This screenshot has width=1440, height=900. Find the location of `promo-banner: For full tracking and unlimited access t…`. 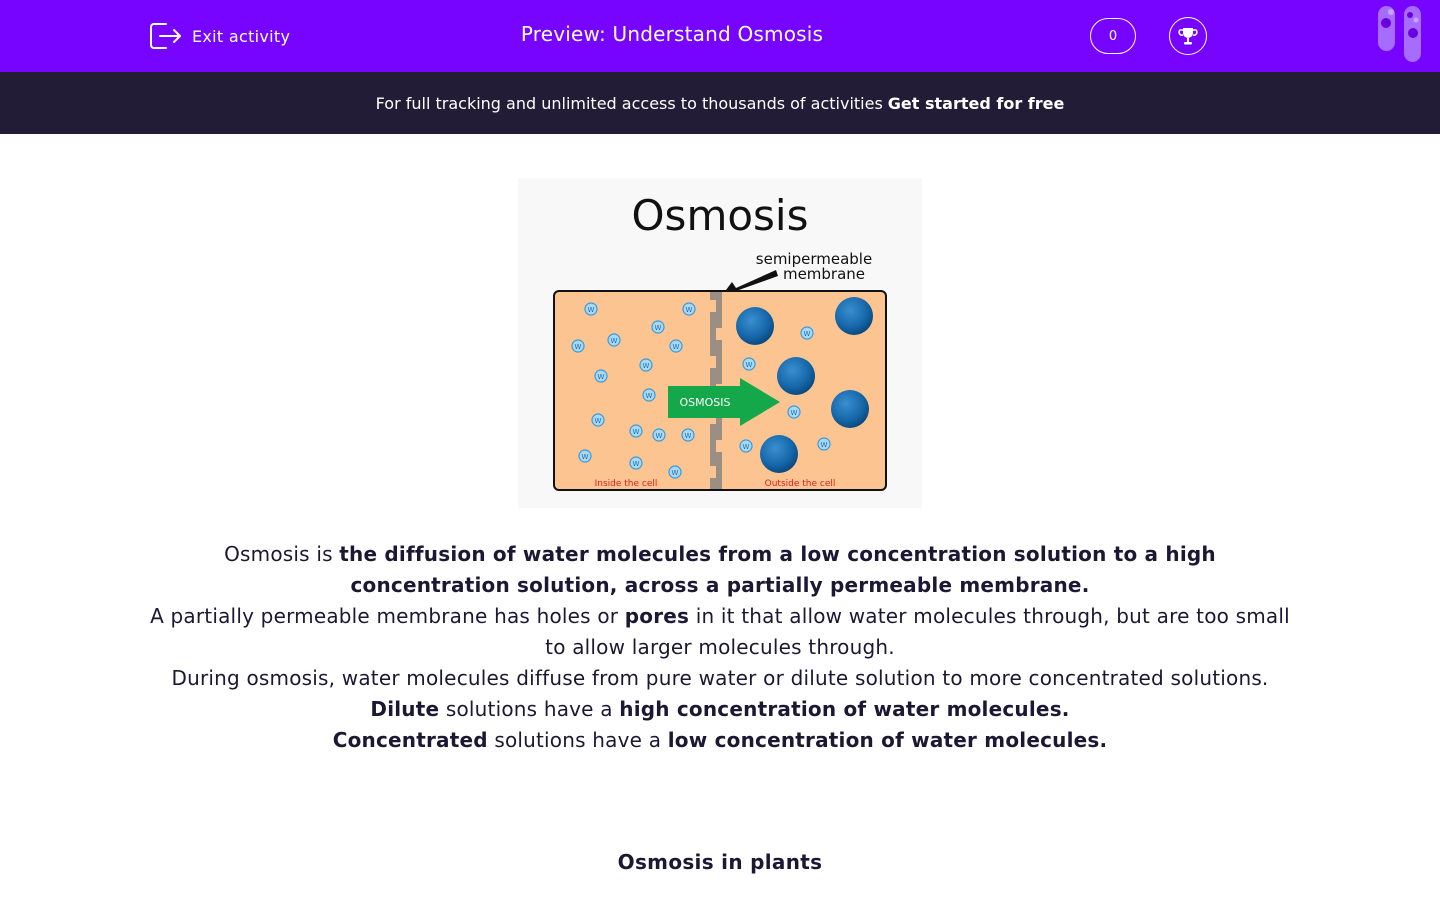

promo-banner: For full tracking and unlimited access t… is located at coordinates (720, 103).